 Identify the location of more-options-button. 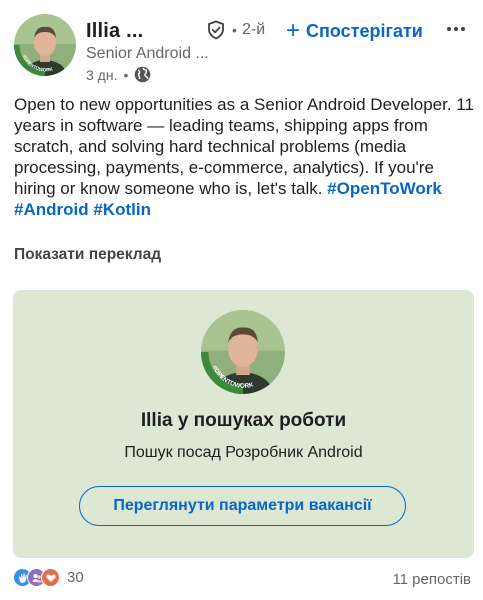
(456, 29).